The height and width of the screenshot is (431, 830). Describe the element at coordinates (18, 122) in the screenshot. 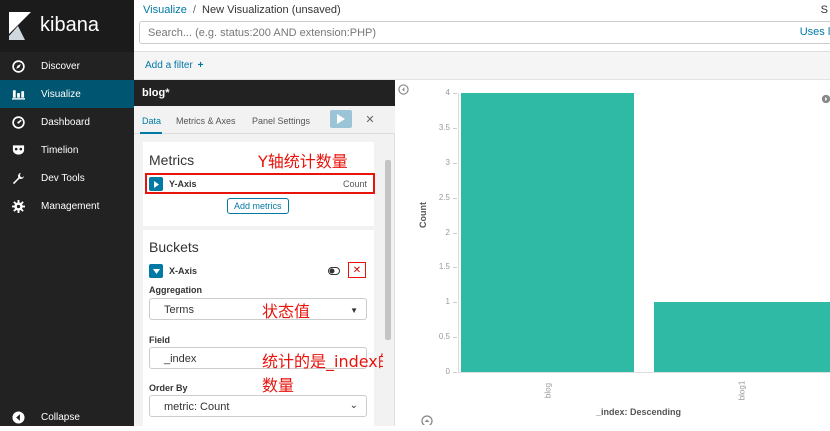

I see `dashboard-gauge-icon` at that location.